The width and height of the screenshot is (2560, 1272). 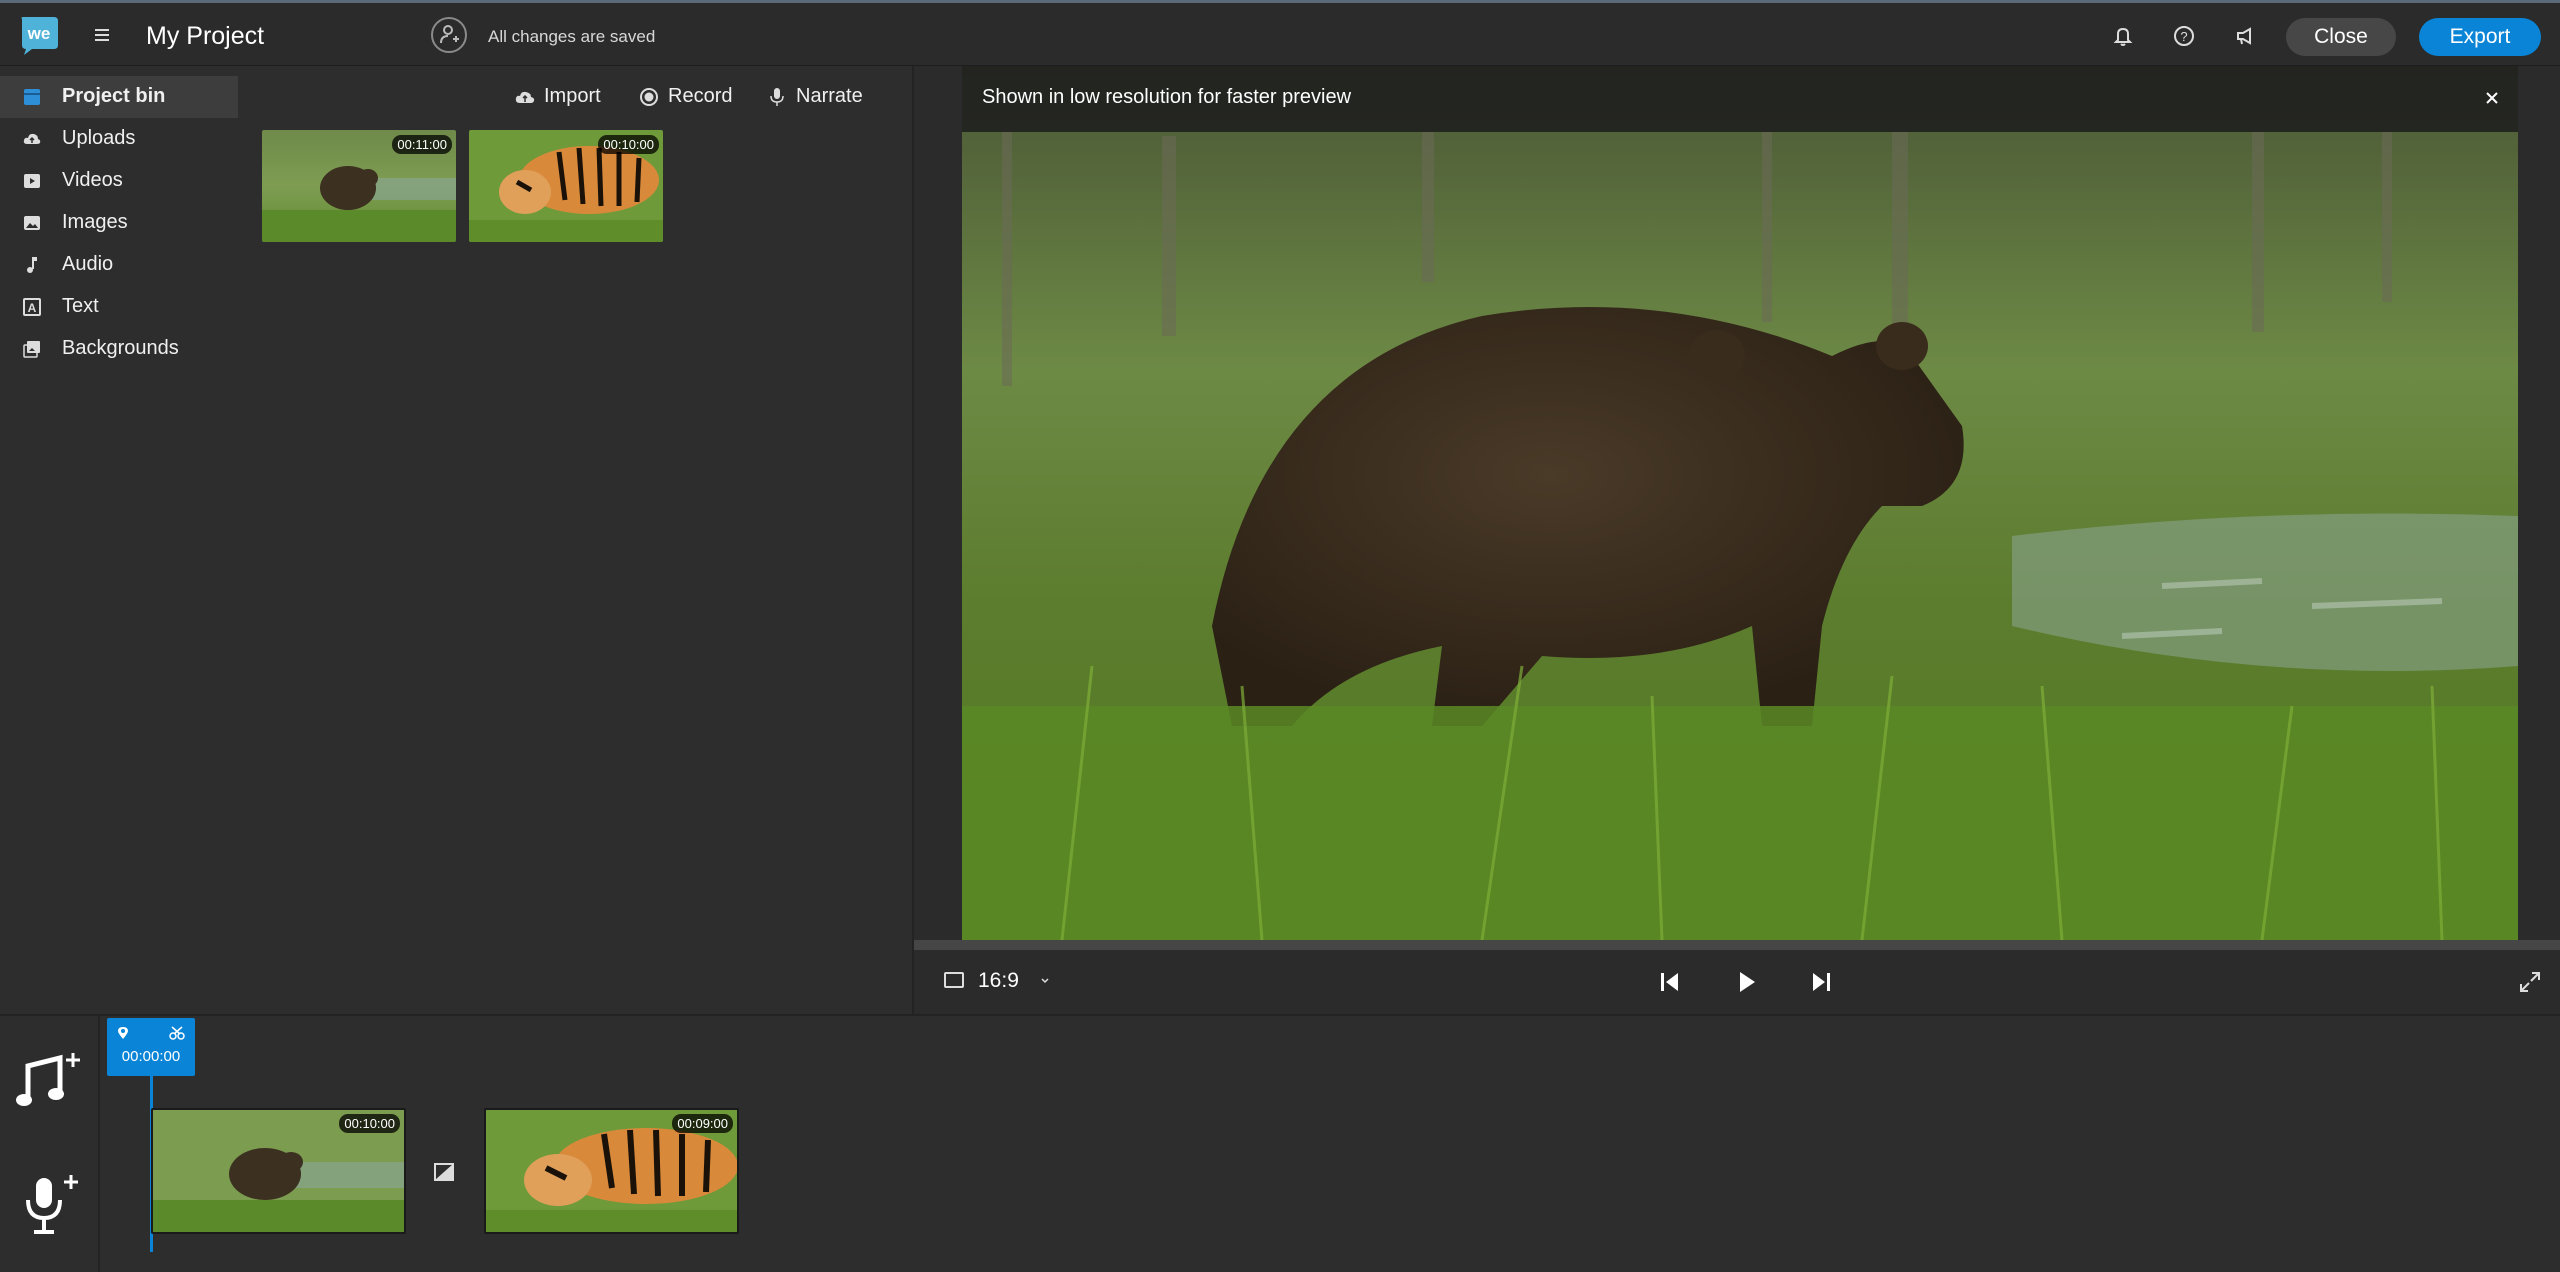 I want to click on import-label: Import, so click(x=572, y=96).